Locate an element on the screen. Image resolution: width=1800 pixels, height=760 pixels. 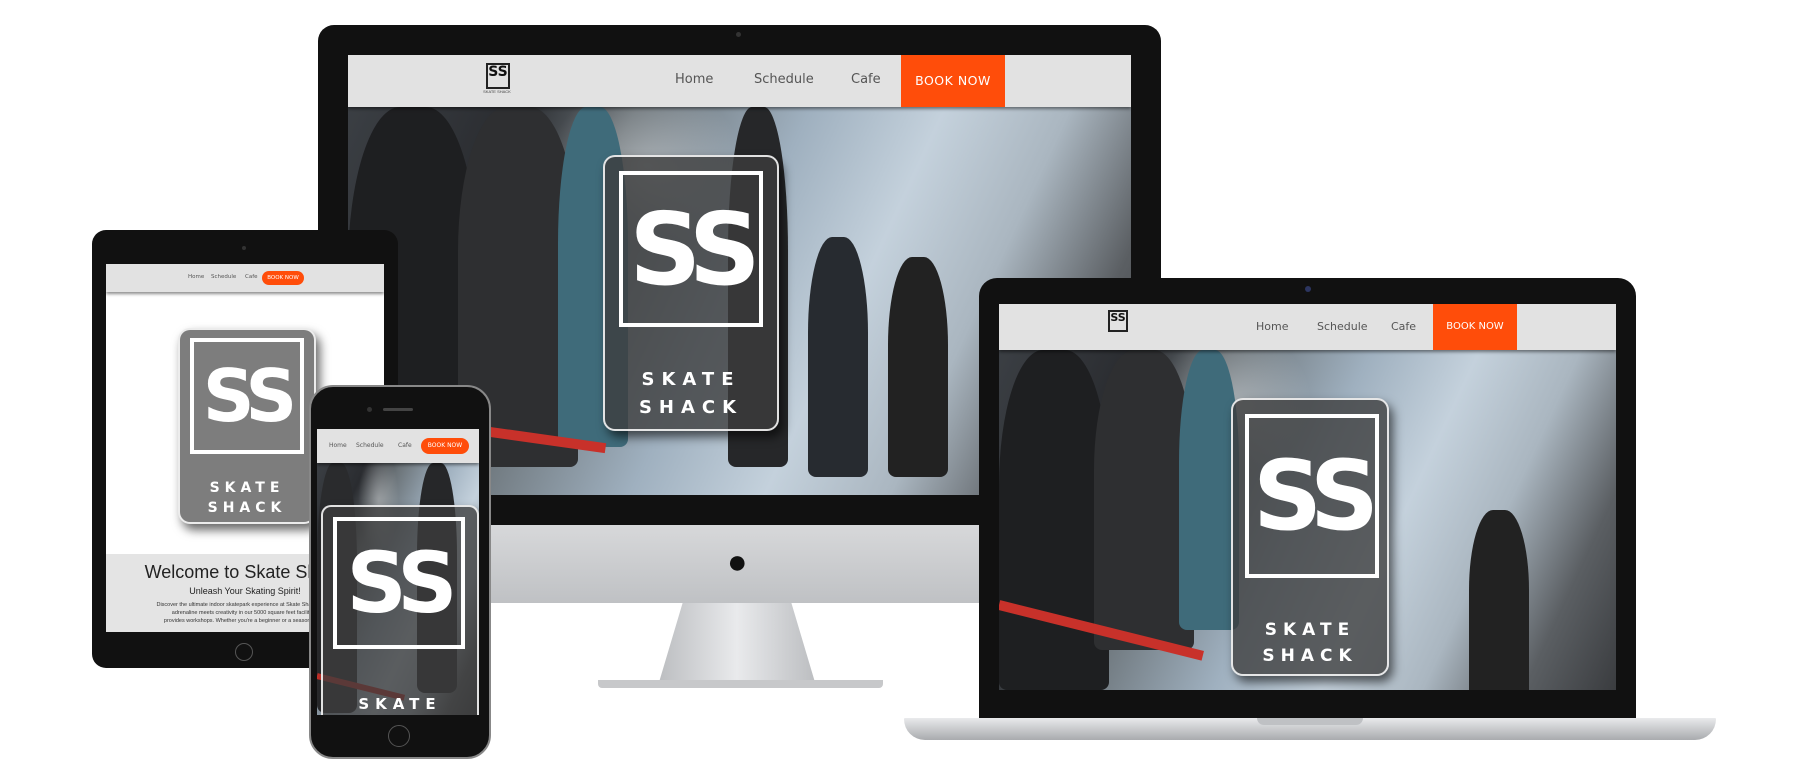
nav-logo-caption: SKATE SHACK is located at coordinates (497, 91).